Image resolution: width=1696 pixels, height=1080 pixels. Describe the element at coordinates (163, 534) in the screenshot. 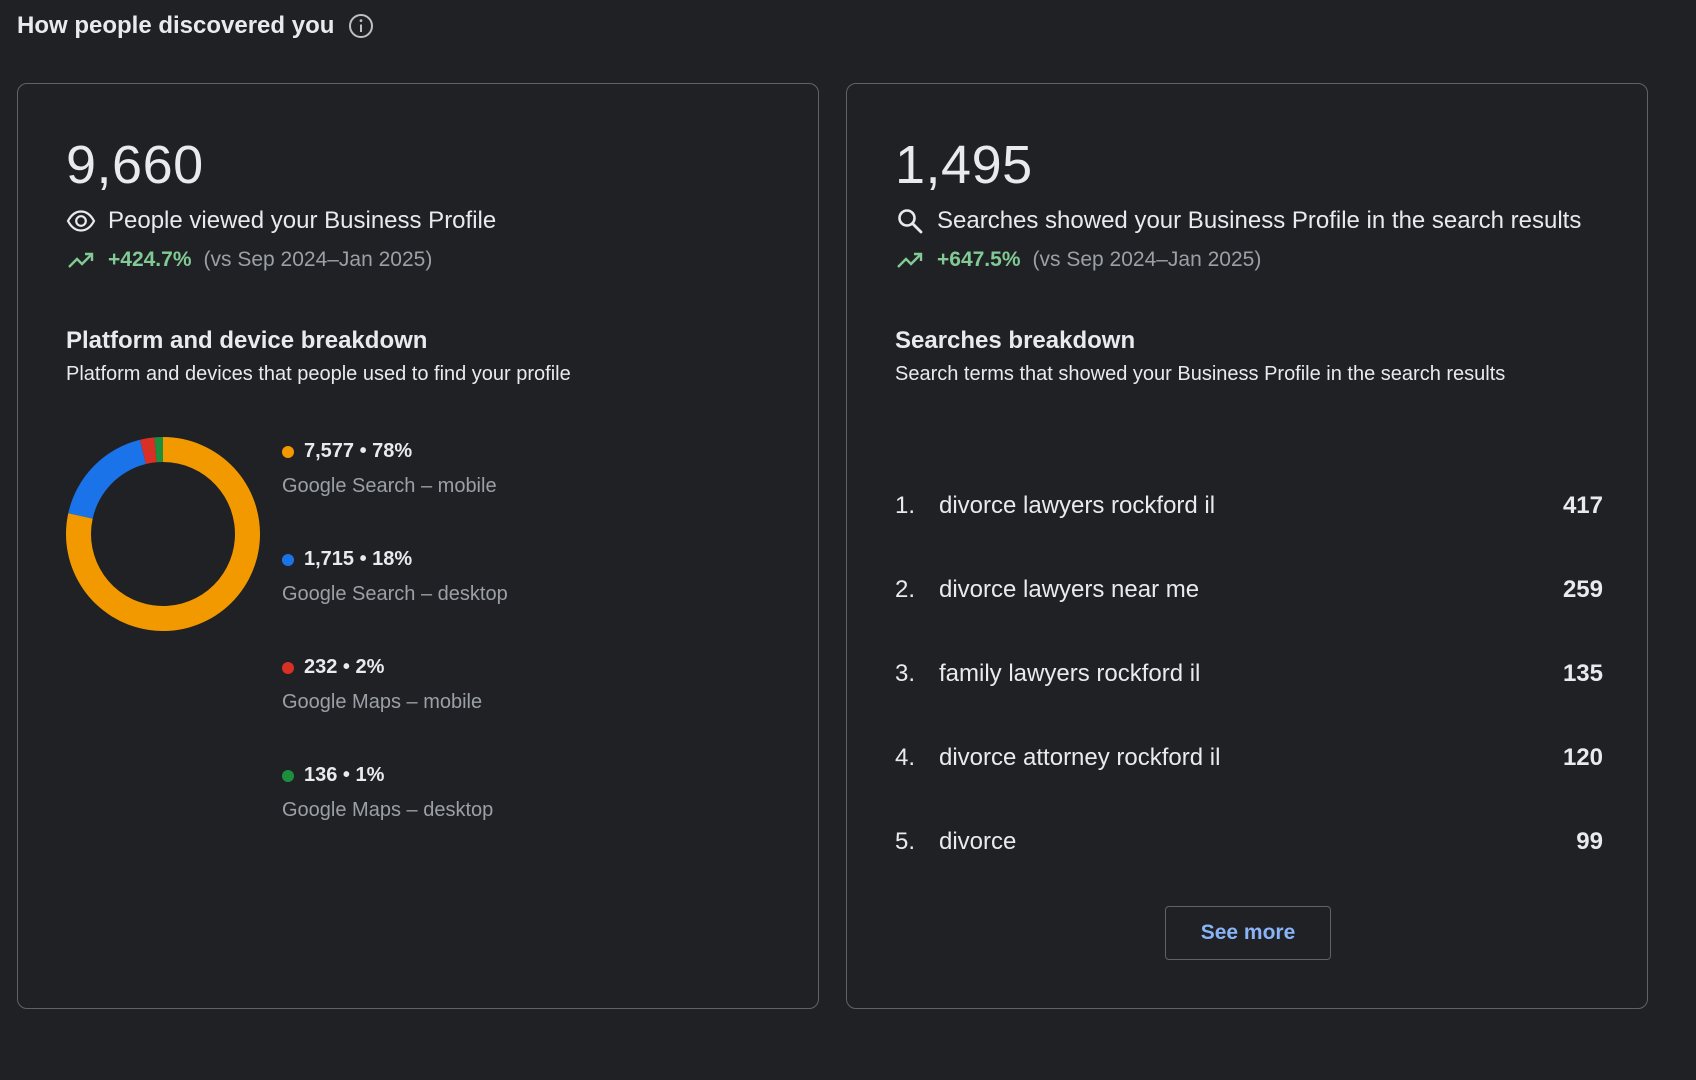

I see `platform-donut-chart` at that location.